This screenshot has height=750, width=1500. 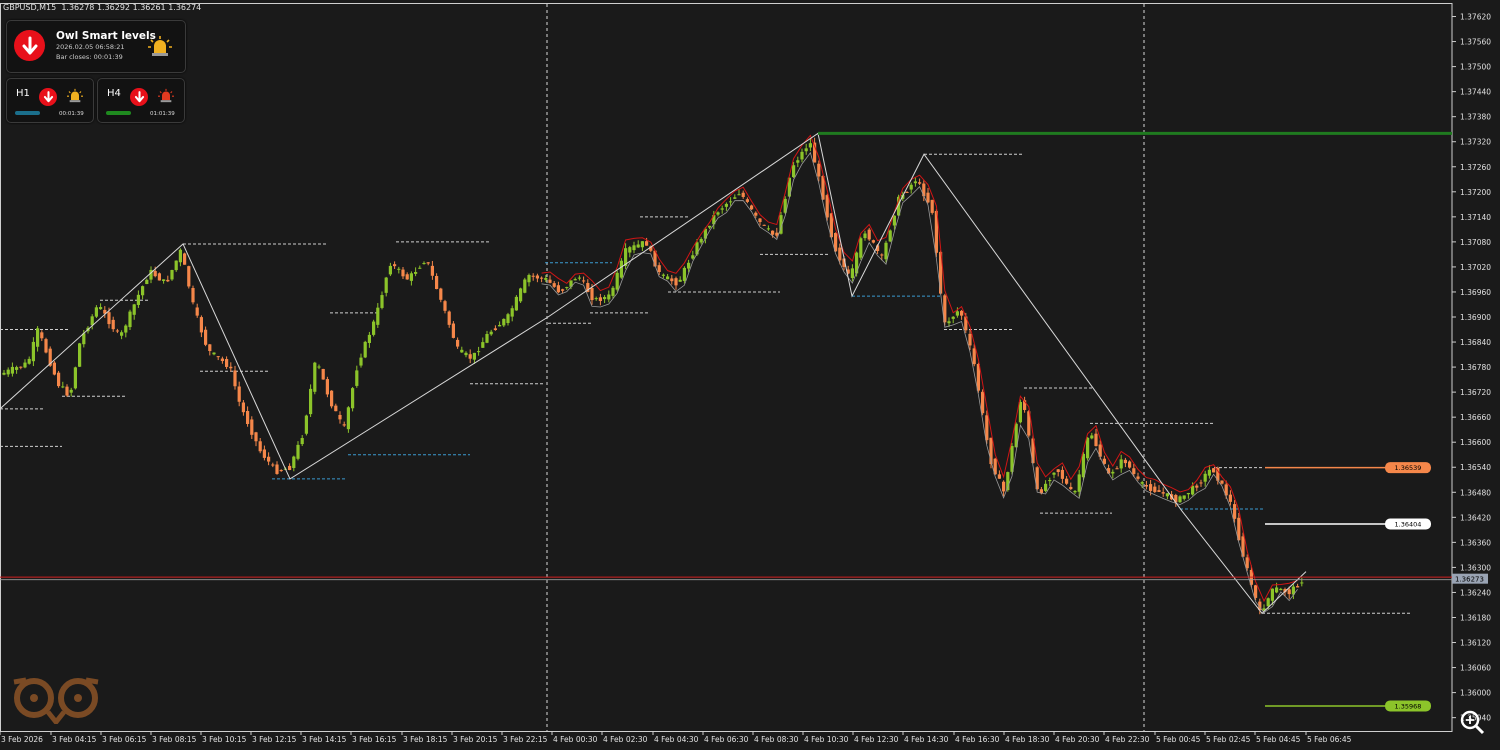 What do you see at coordinates (124, 739) in the screenshot?
I see `x-tick-label: 3 Feb 06:15` at bounding box center [124, 739].